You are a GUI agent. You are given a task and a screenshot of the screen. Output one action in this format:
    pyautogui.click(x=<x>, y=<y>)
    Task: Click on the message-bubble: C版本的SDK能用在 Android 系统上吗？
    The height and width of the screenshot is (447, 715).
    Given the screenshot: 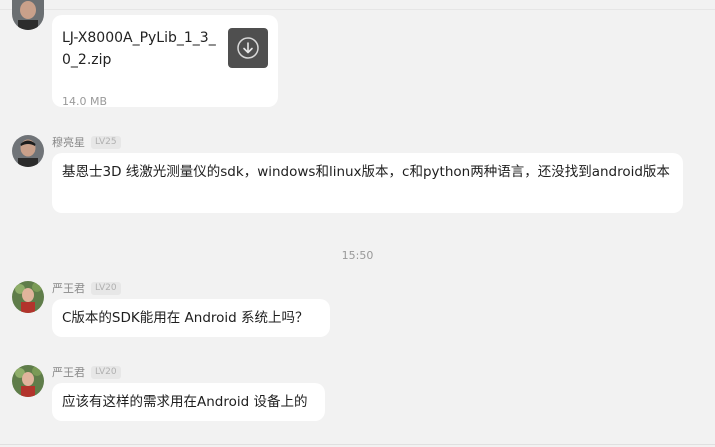 What is the action you would take?
    pyautogui.click(x=191, y=318)
    